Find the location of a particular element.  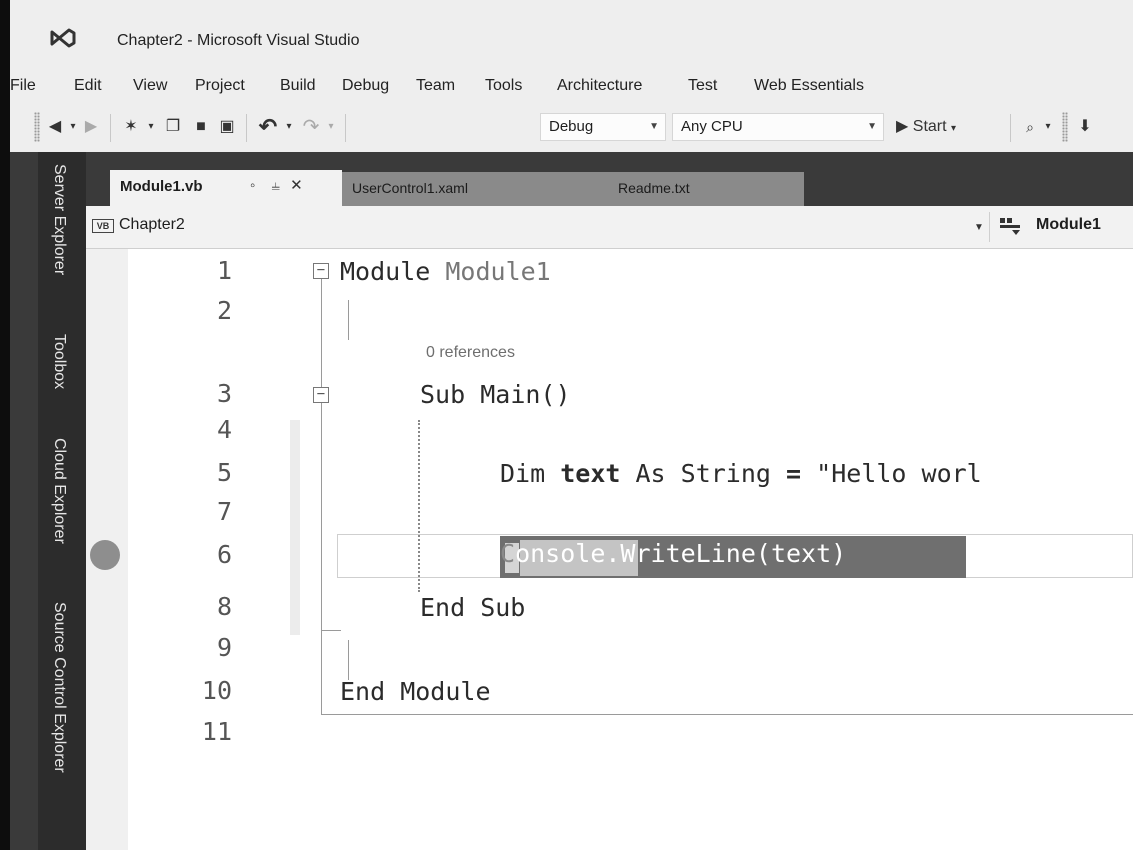

configuration-value: Debug is located at coordinates (571, 126).